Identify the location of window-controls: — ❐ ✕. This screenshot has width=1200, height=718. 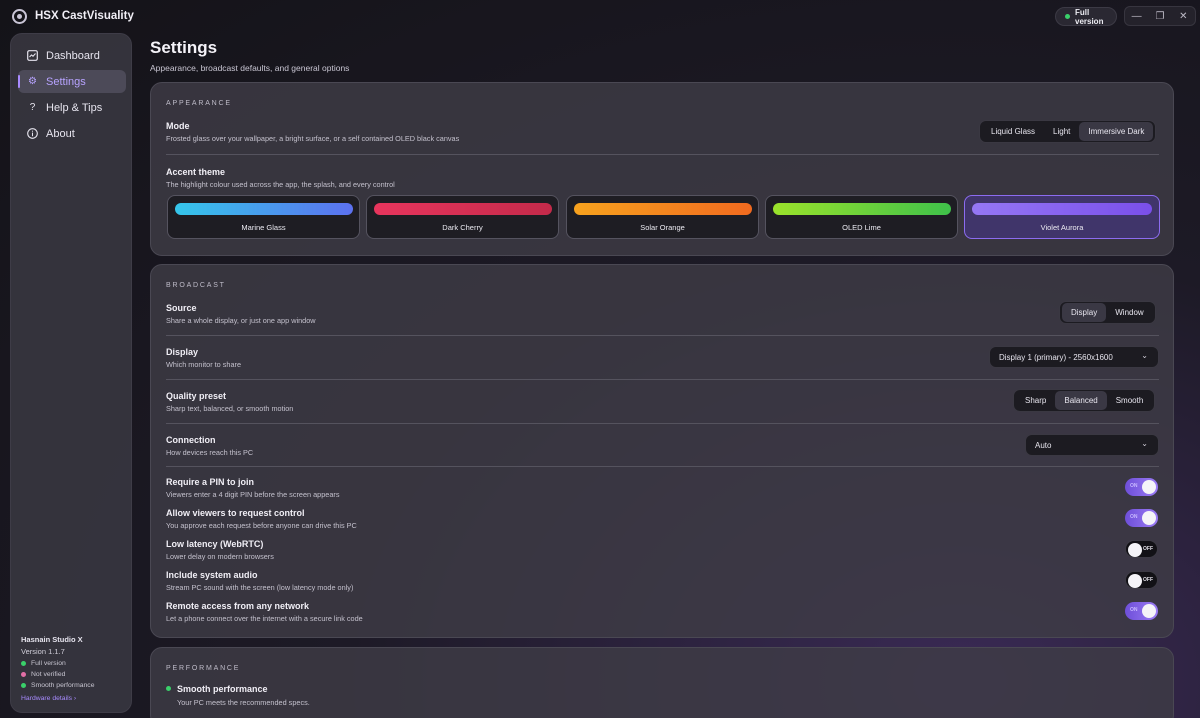
(1160, 16).